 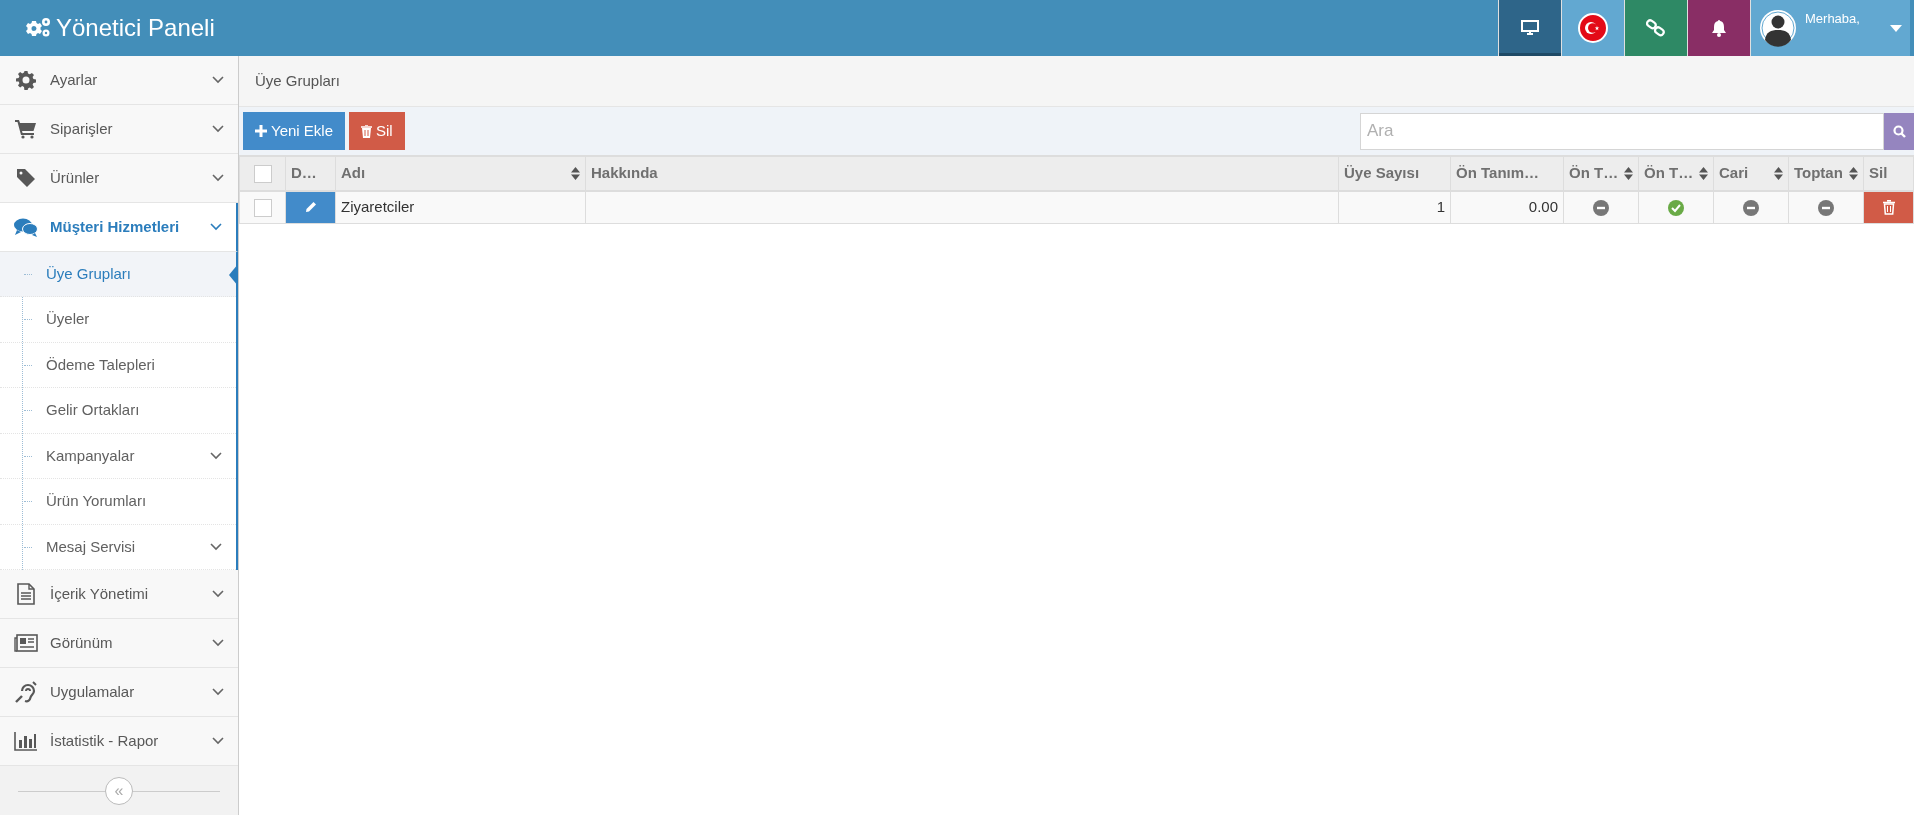 I want to click on avatar-icon, so click(x=1778, y=28).